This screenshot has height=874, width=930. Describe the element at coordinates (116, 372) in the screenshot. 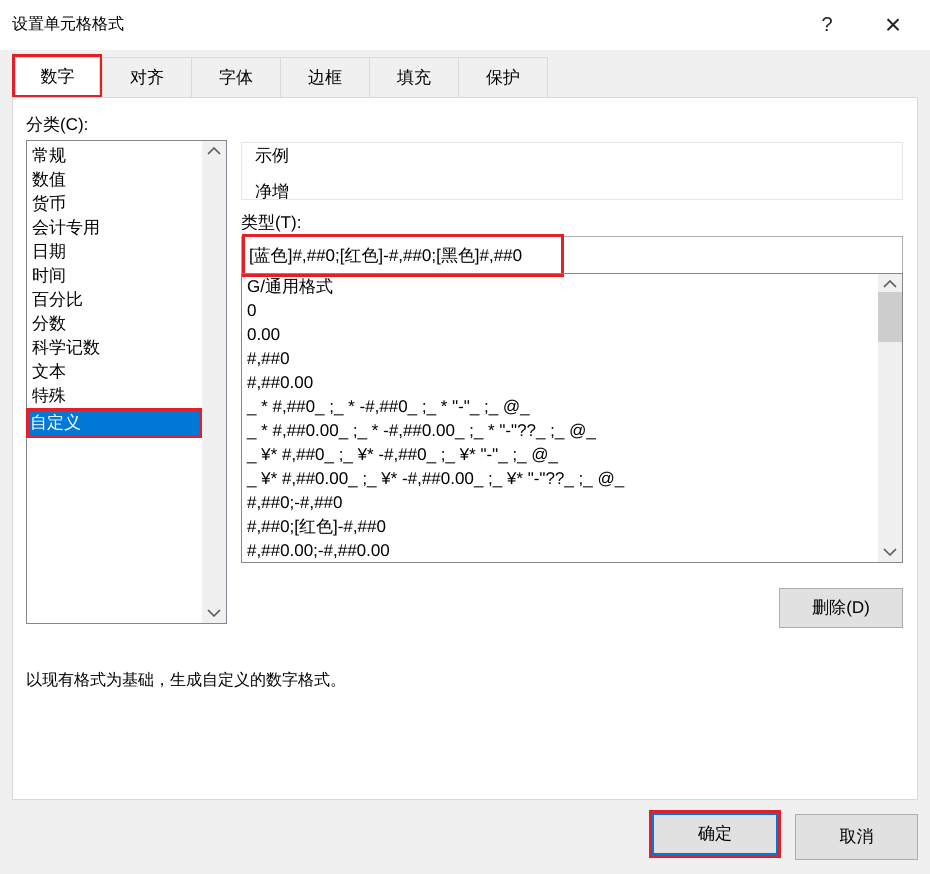

I see `category-item: 文本` at that location.